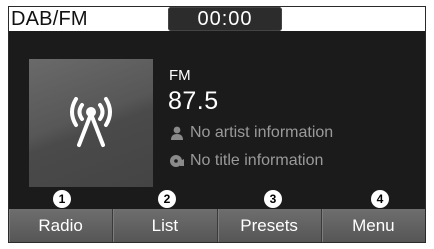 The height and width of the screenshot is (249, 434). What do you see at coordinates (61, 225) in the screenshot?
I see `radio-button: Radio` at bounding box center [61, 225].